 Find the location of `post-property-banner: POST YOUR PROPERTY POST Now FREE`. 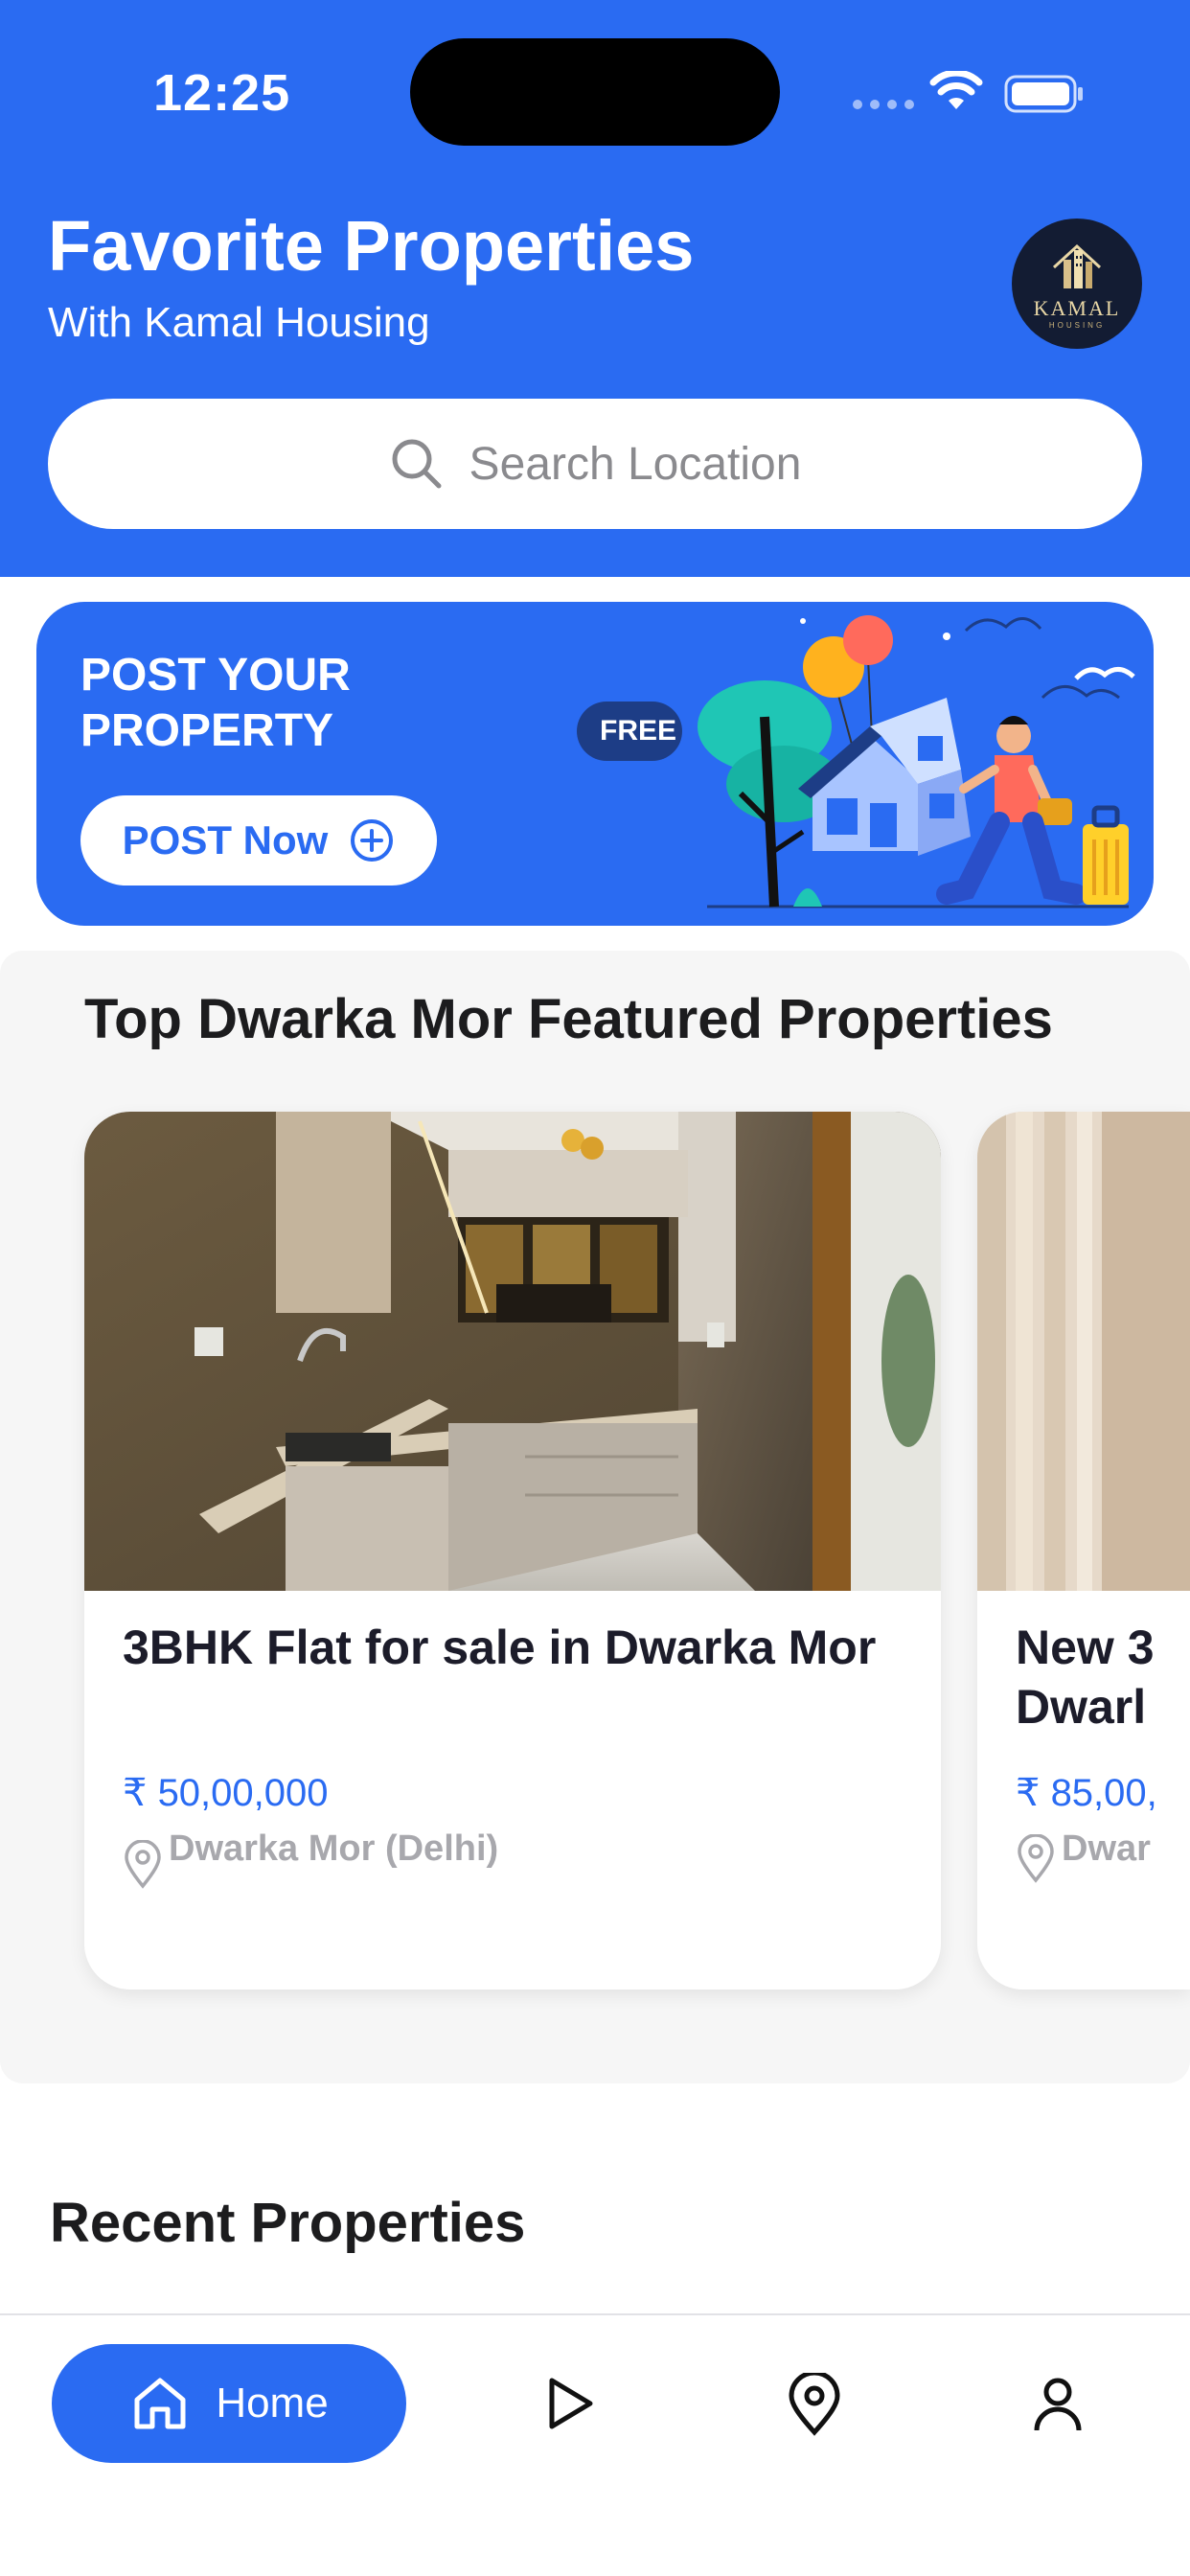

post-property-banner: POST YOUR PROPERTY POST Now FREE is located at coordinates (595, 764).